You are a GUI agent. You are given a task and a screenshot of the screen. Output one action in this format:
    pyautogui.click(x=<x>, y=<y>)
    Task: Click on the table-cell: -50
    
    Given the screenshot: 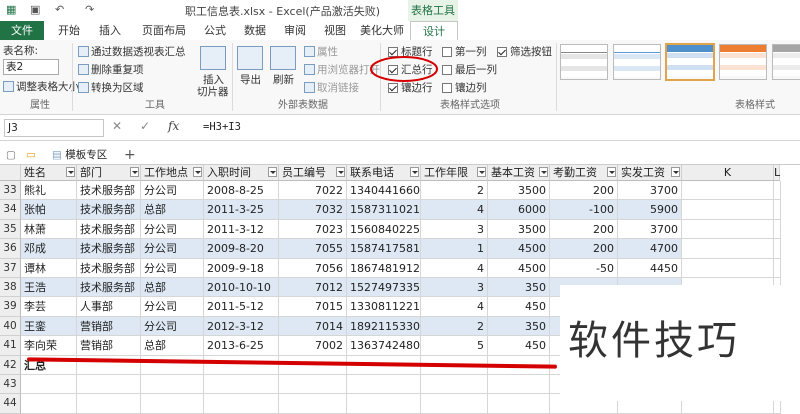 What is the action you would take?
    pyautogui.click(x=584, y=268)
    